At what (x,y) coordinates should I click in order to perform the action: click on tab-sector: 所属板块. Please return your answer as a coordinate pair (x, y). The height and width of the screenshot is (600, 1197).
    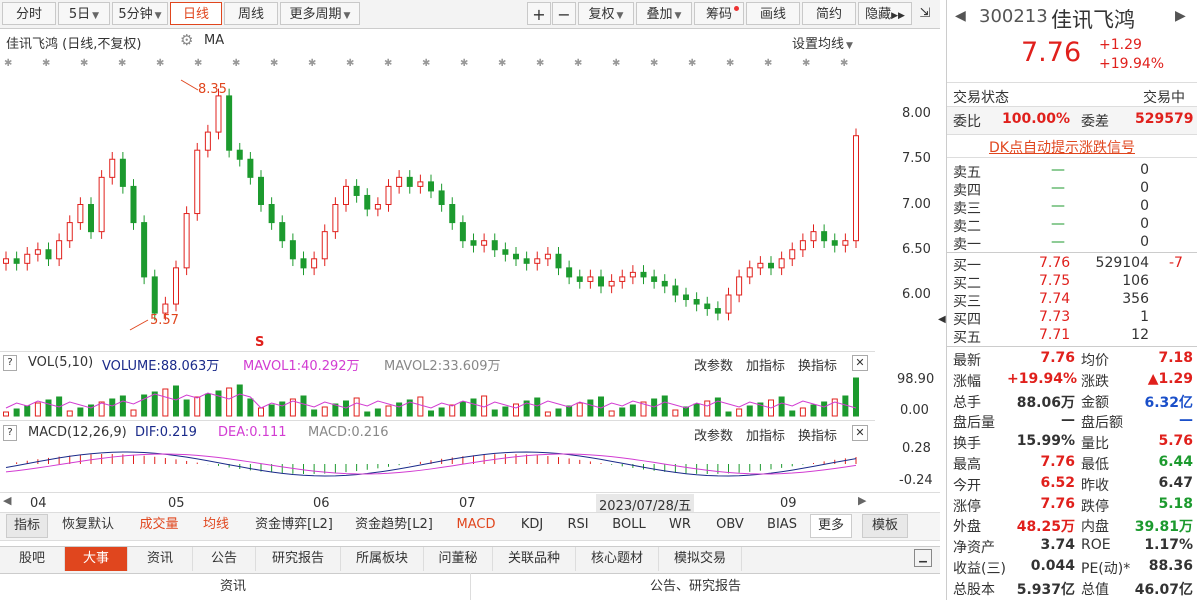
    Looking at the image, I should click on (382, 559).